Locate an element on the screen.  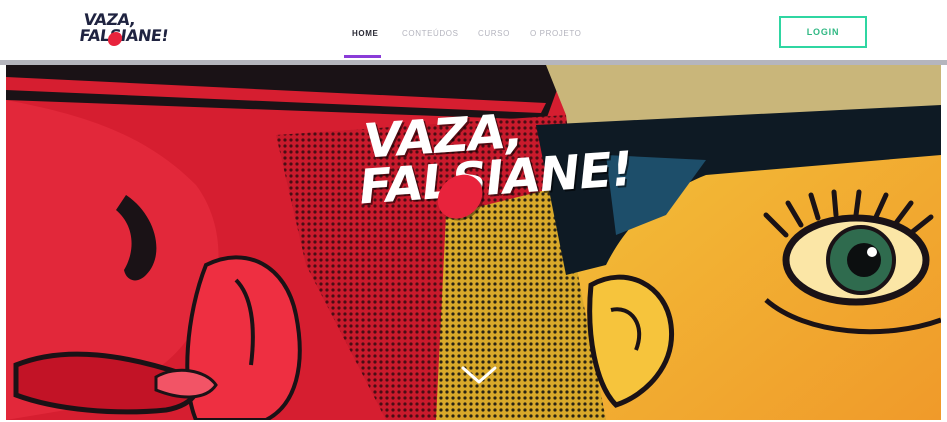
logo-line-2: FALSIANE! is located at coordinates (124, 35).